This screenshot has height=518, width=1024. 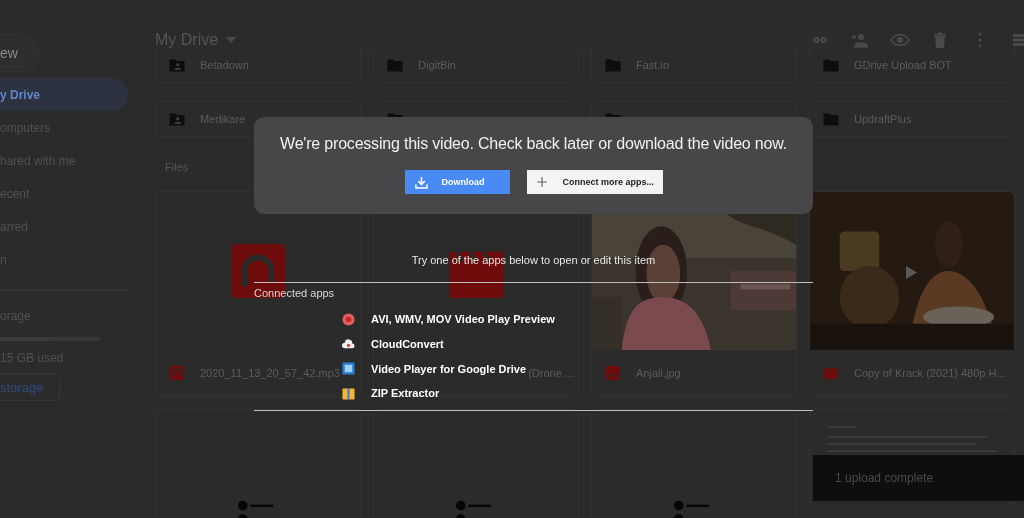 I want to click on connected-apps-heading: Connected apps, so click(x=294, y=293).